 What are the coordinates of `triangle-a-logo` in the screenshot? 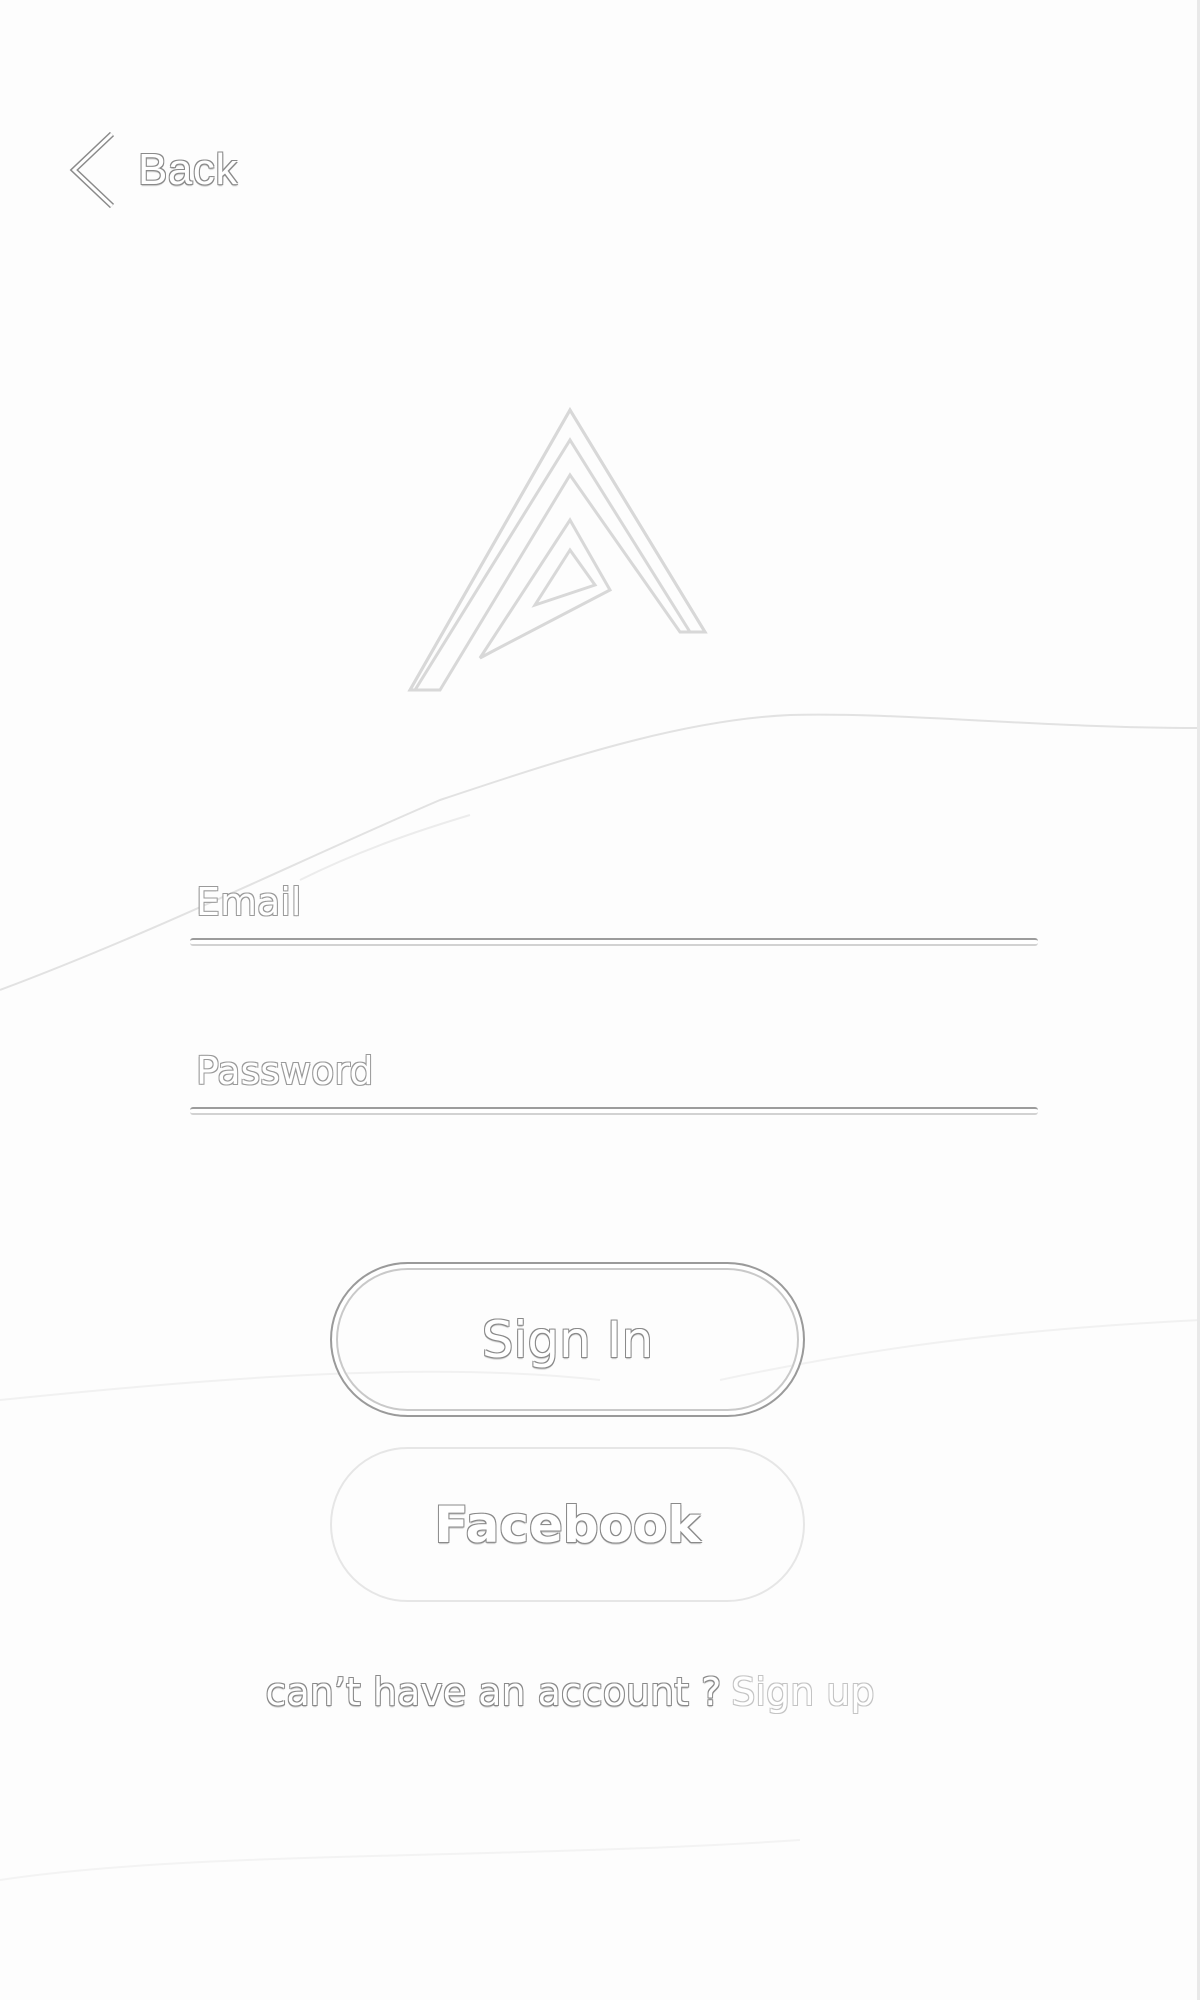 It's located at (557, 549).